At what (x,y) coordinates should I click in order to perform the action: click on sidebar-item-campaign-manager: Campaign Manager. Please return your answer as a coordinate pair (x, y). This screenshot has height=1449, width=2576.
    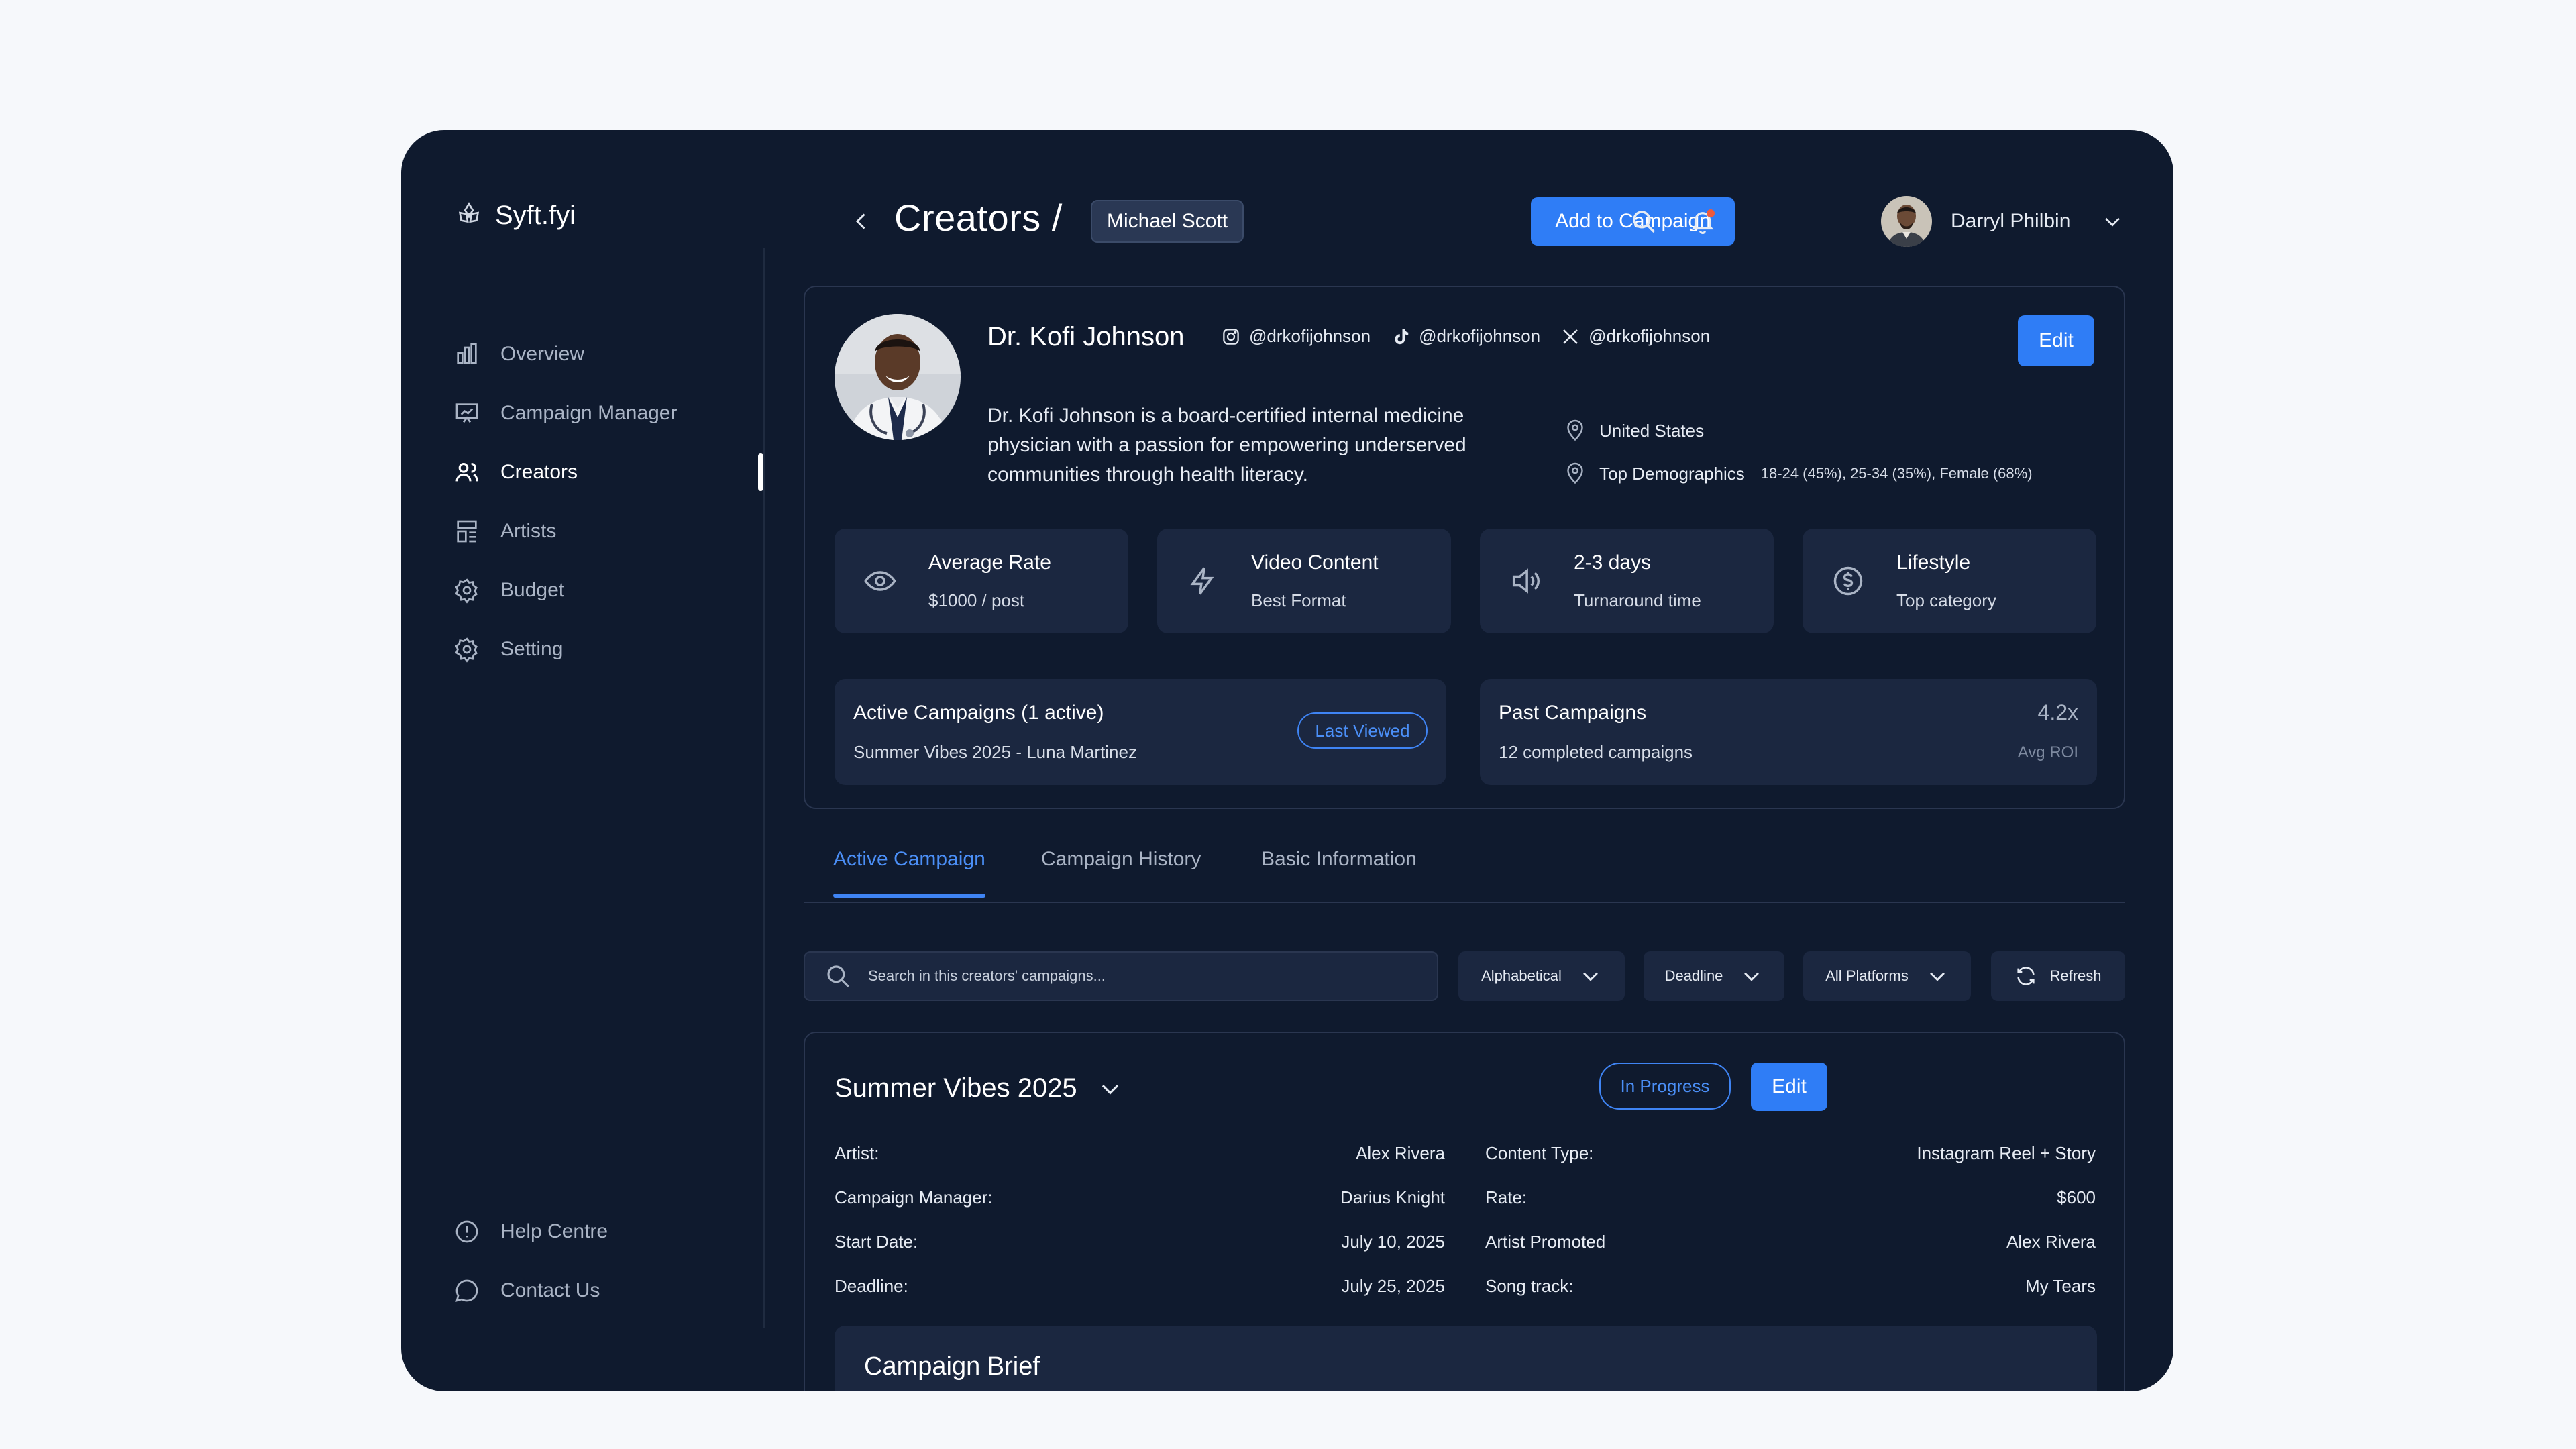
    Looking at the image, I should click on (608, 413).